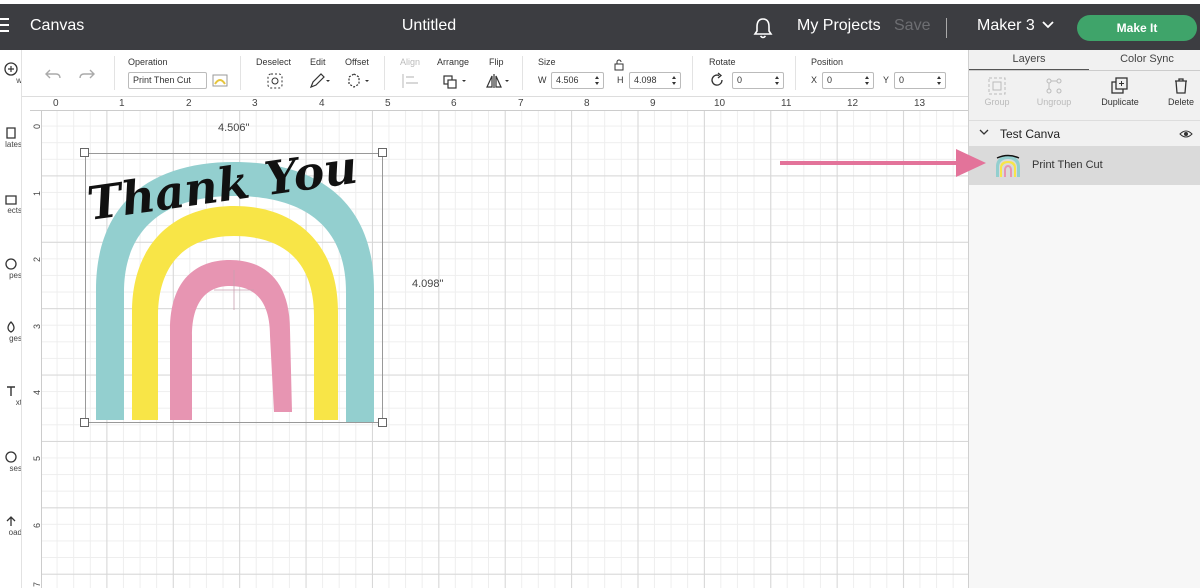 The image size is (1200, 588). Describe the element at coordinates (542, 80) in the screenshot. I see `width-label: W` at that location.